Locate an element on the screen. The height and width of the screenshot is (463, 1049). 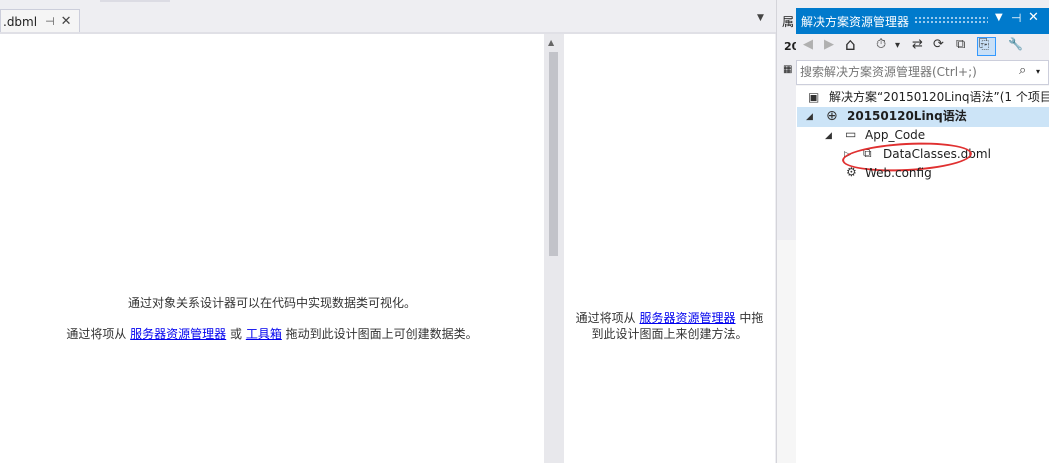
tree-item-project: 20150120Linq语法 is located at coordinates (907, 116).